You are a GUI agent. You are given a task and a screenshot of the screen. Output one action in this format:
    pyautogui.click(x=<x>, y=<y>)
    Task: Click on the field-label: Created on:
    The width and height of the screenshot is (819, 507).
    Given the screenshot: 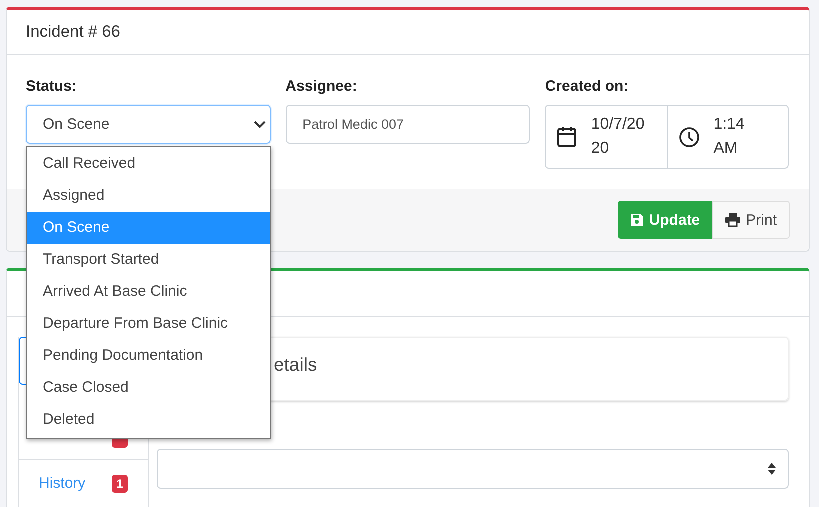 What is the action you would take?
    pyautogui.click(x=587, y=86)
    